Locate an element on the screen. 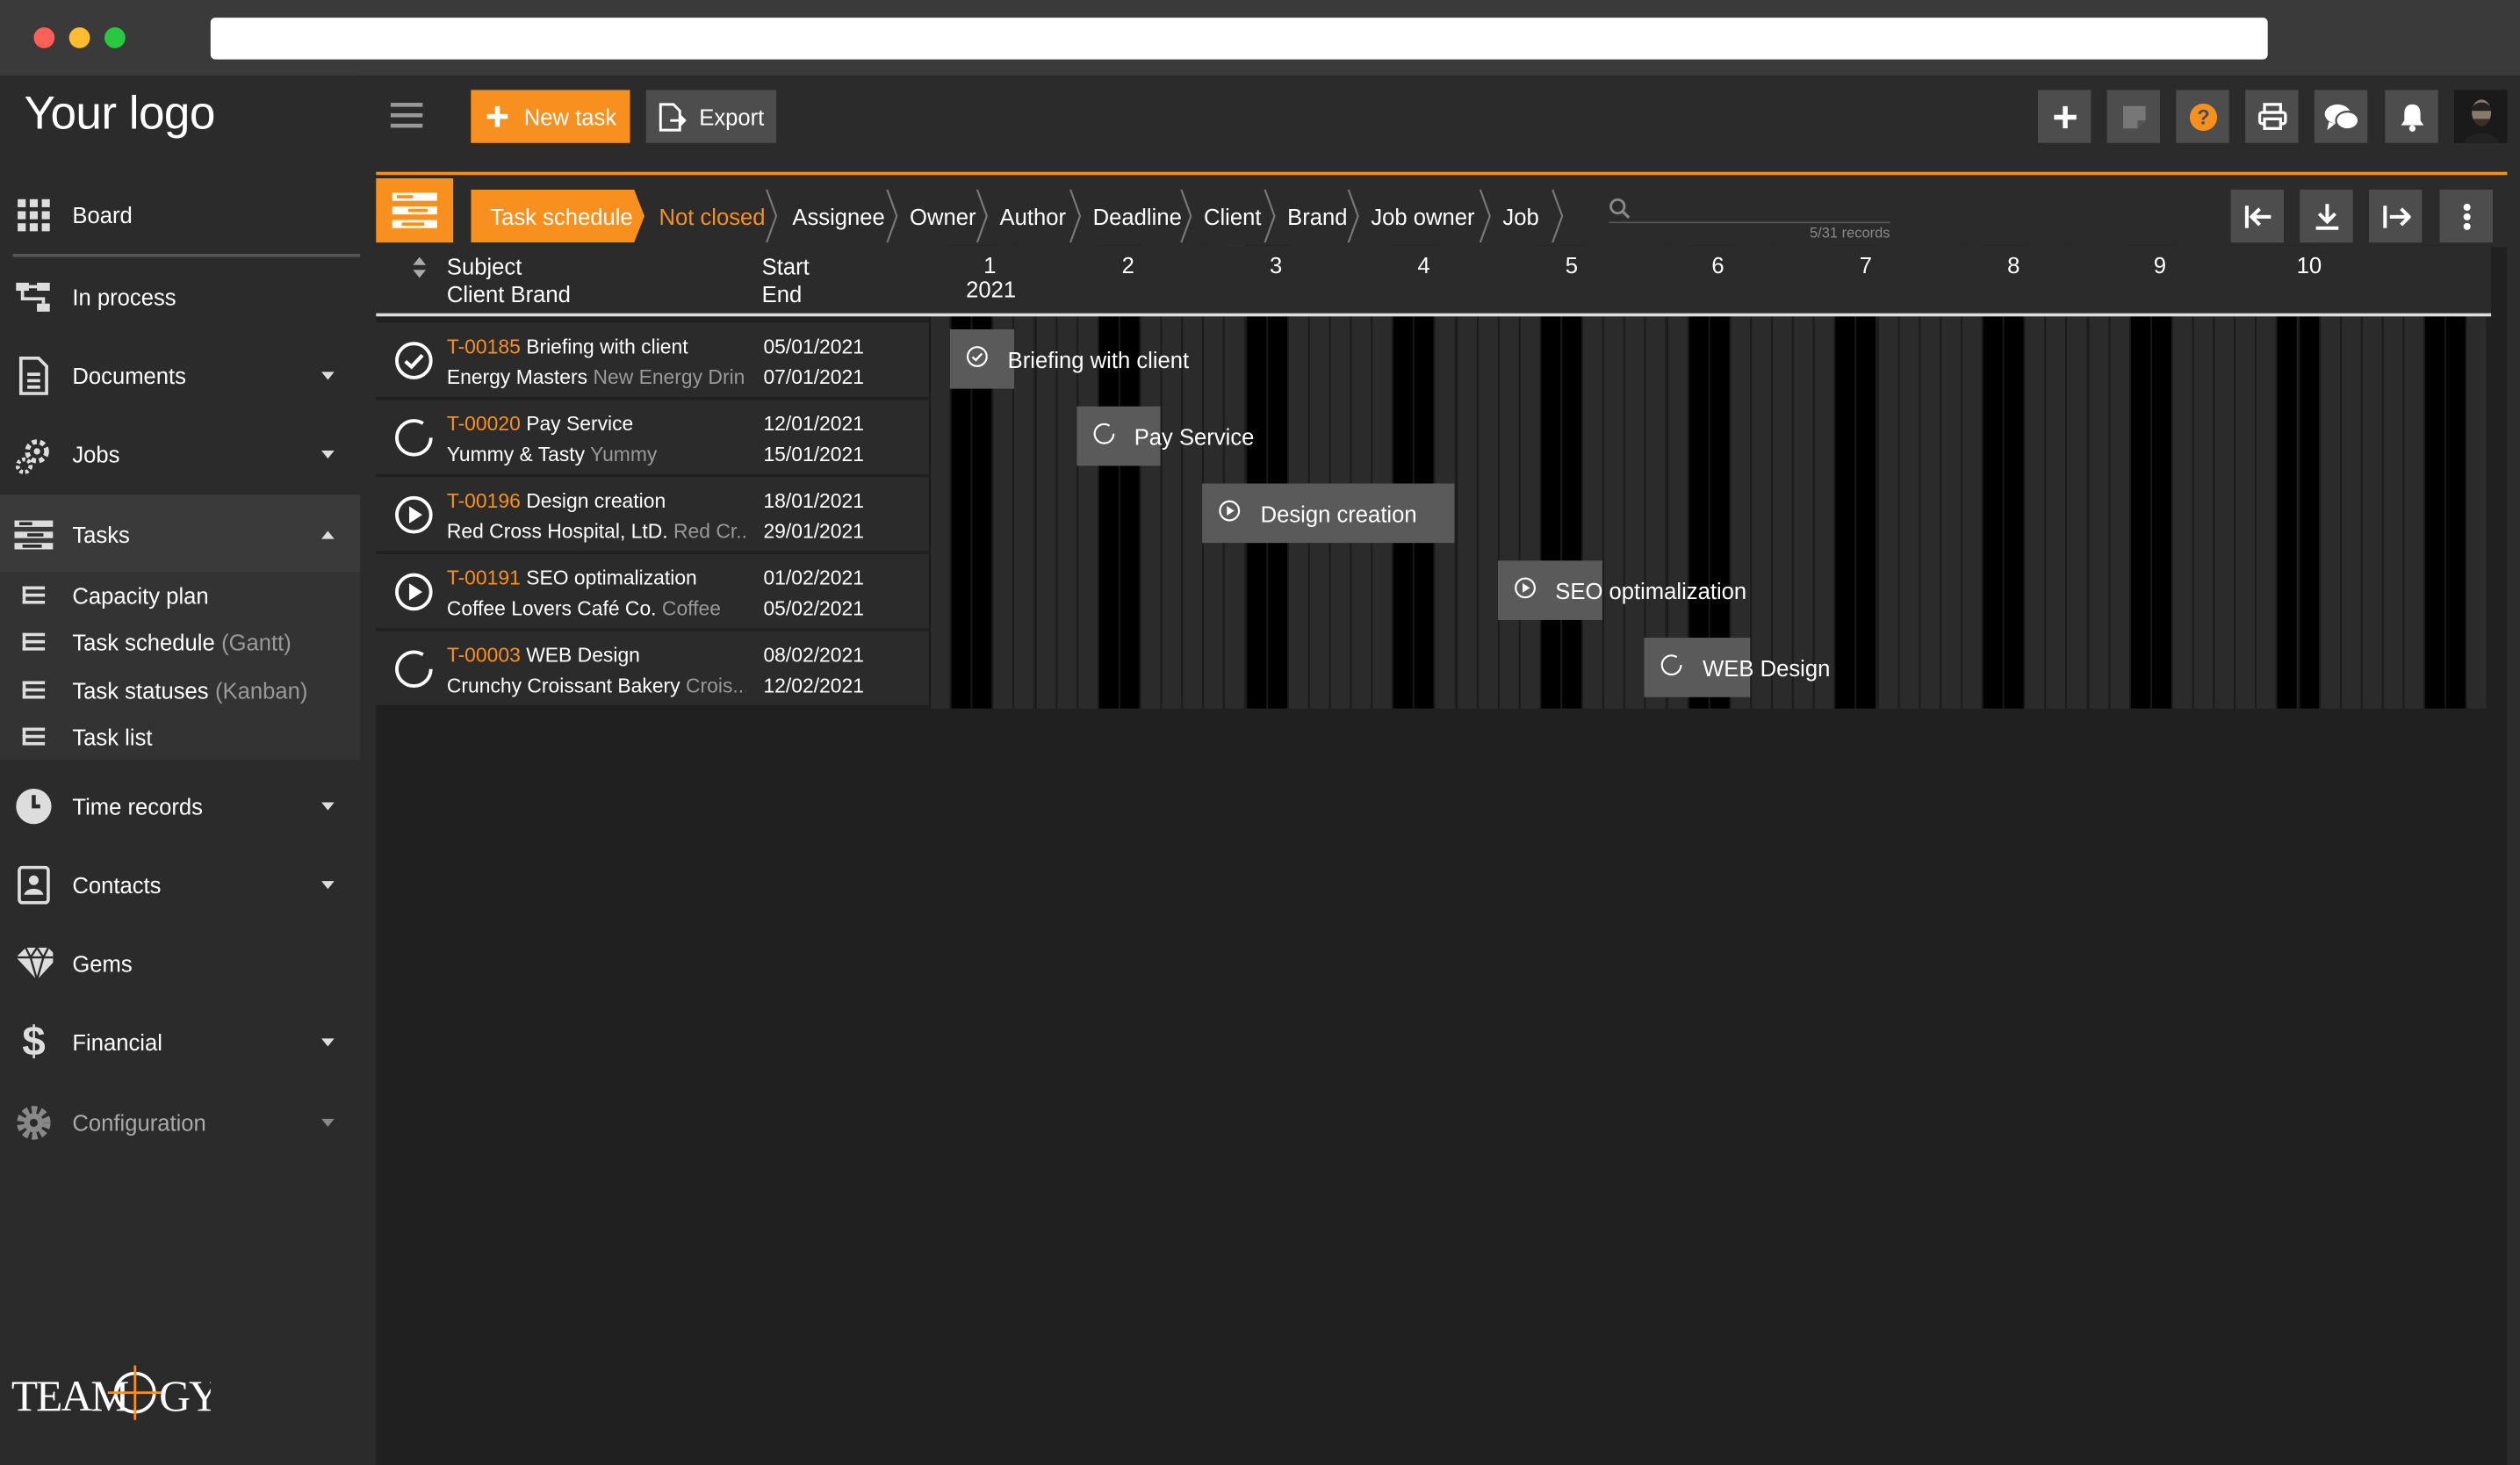 This screenshot has width=2520, height=1465. scroll-left-button is located at coordinates (2257, 216).